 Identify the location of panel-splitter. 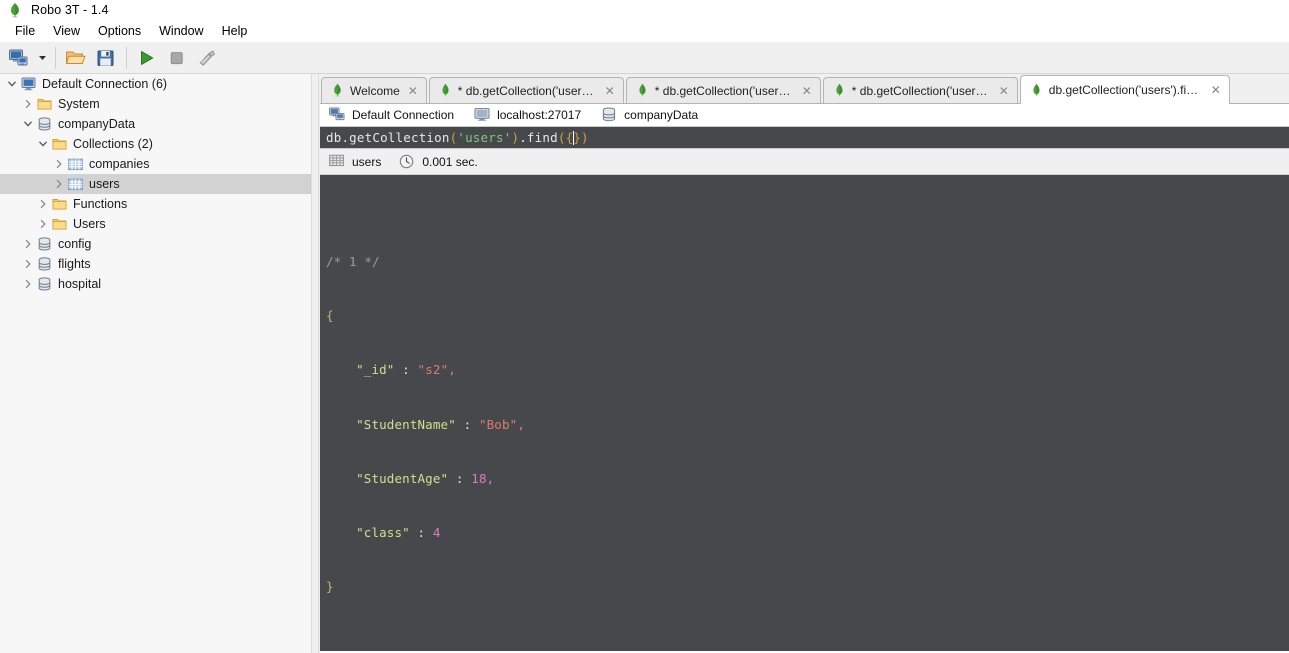
(315, 363).